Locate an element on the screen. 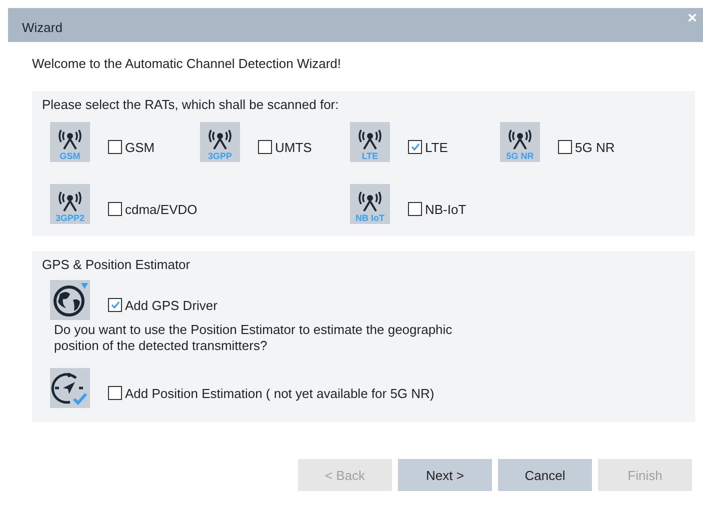 The image size is (703, 522). panel-heading: Please select the RATs, which shall be scanned for: is located at coordinates (191, 104).